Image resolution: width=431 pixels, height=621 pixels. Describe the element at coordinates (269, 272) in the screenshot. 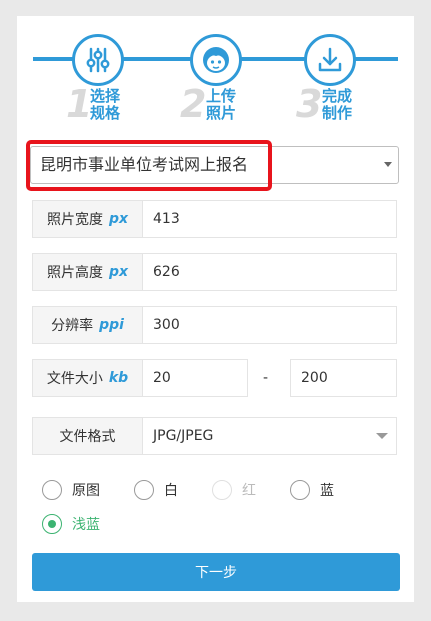

I see `height-input: 626` at that location.